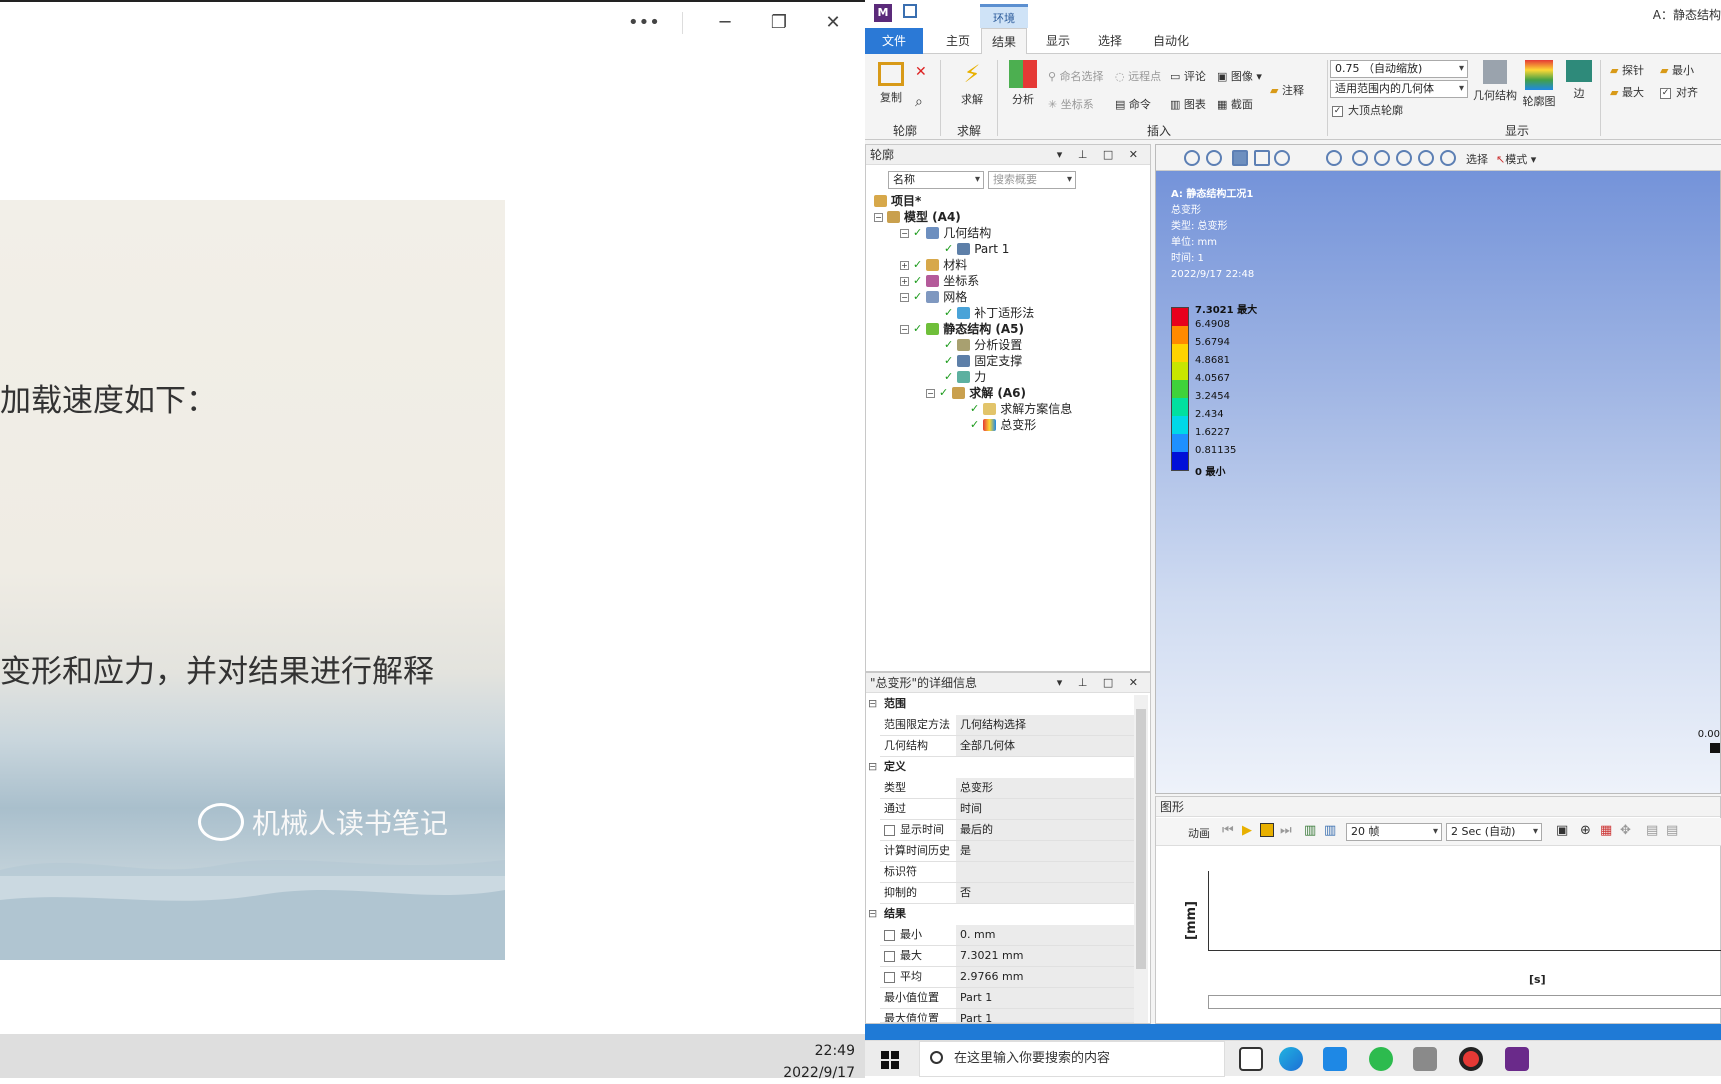  I want to click on annotation-button: ▰ 注释, so click(1287, 90).